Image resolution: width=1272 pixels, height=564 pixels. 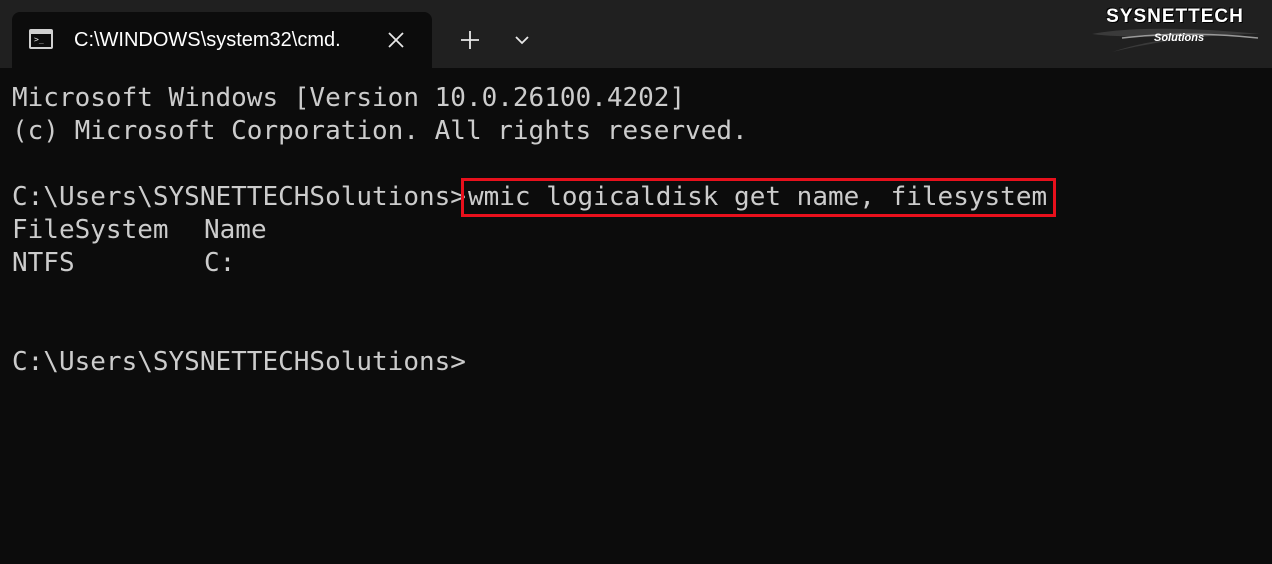 What do you see at coordinates (43, 263) in the screenshot?
I see `cell-filesystem: NTFS` at bounding box center [43, 263].